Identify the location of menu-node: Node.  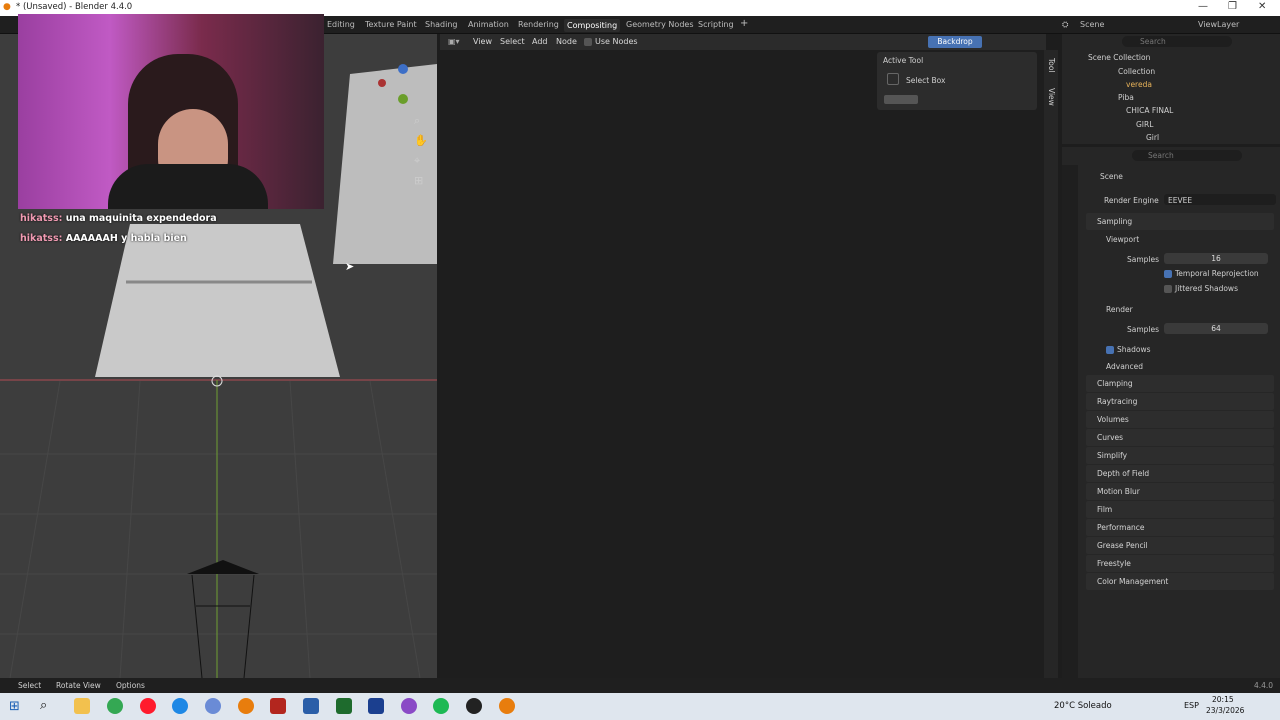
(566, 41).